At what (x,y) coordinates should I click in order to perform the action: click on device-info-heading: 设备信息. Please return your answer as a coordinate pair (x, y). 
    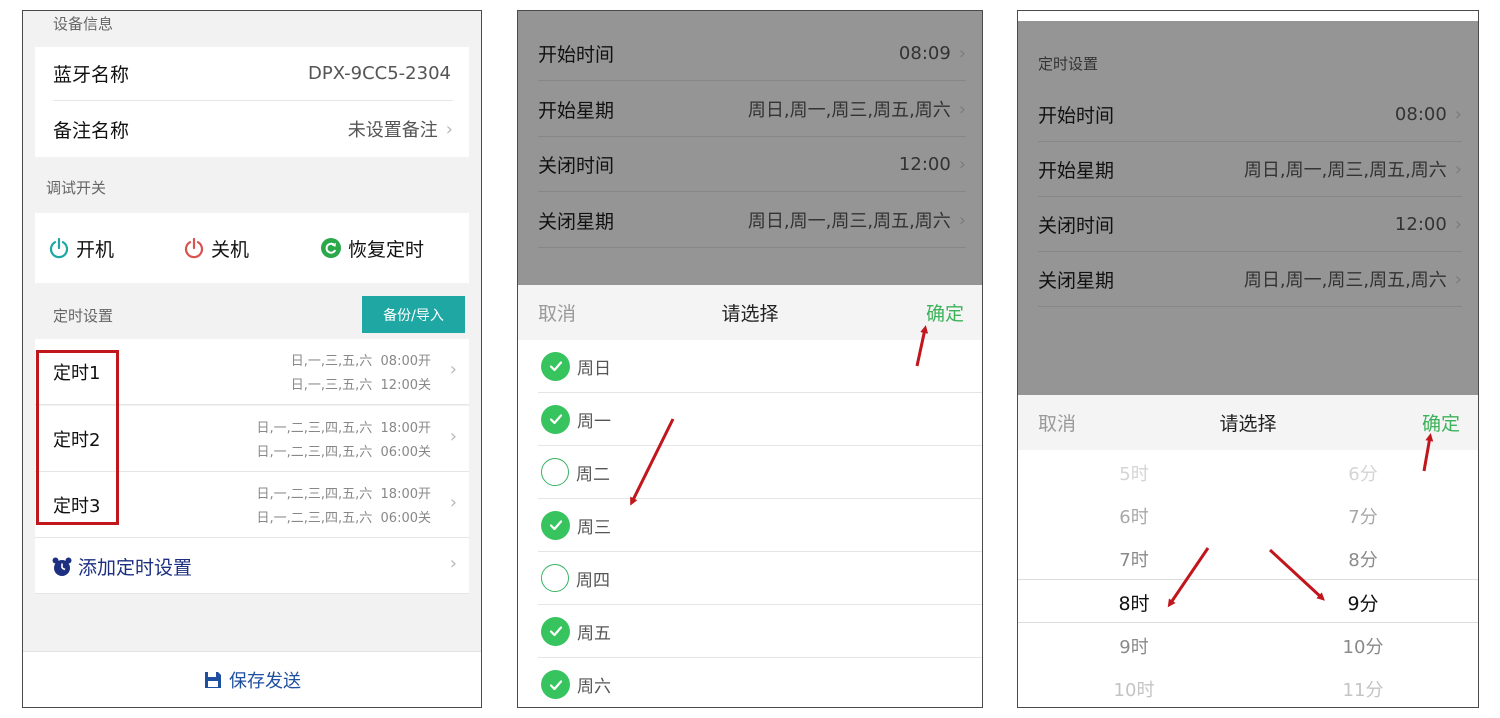
    Looking at the image, I should click on (83, 24).